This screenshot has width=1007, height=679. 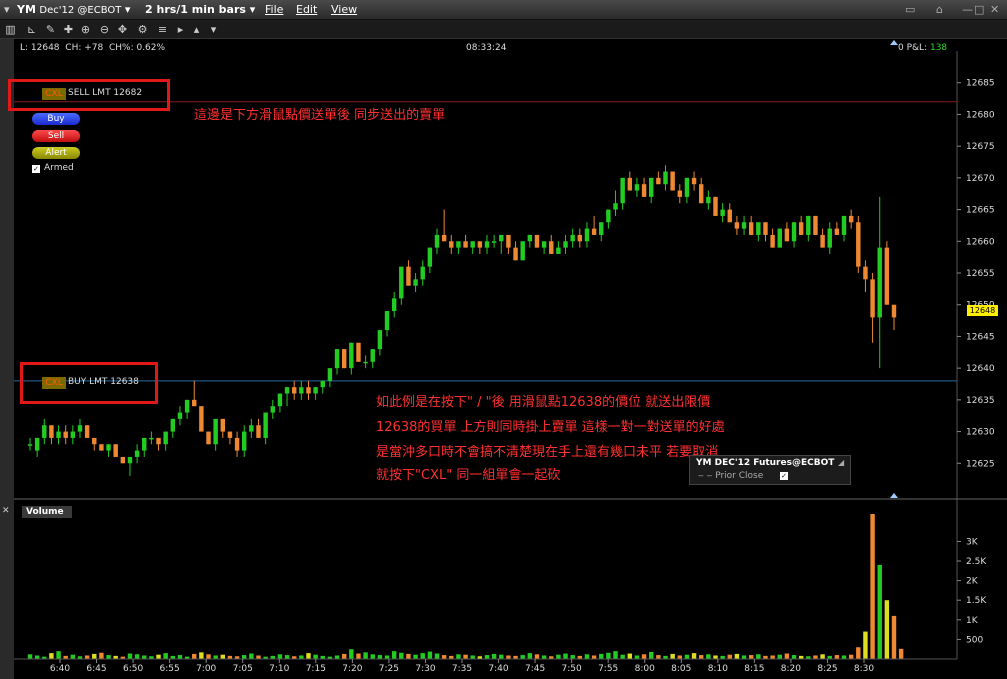 What do you see at coordinates (274, 9) in the screenshot?
I see `menu-file: File` at bounding box center [274, 9].